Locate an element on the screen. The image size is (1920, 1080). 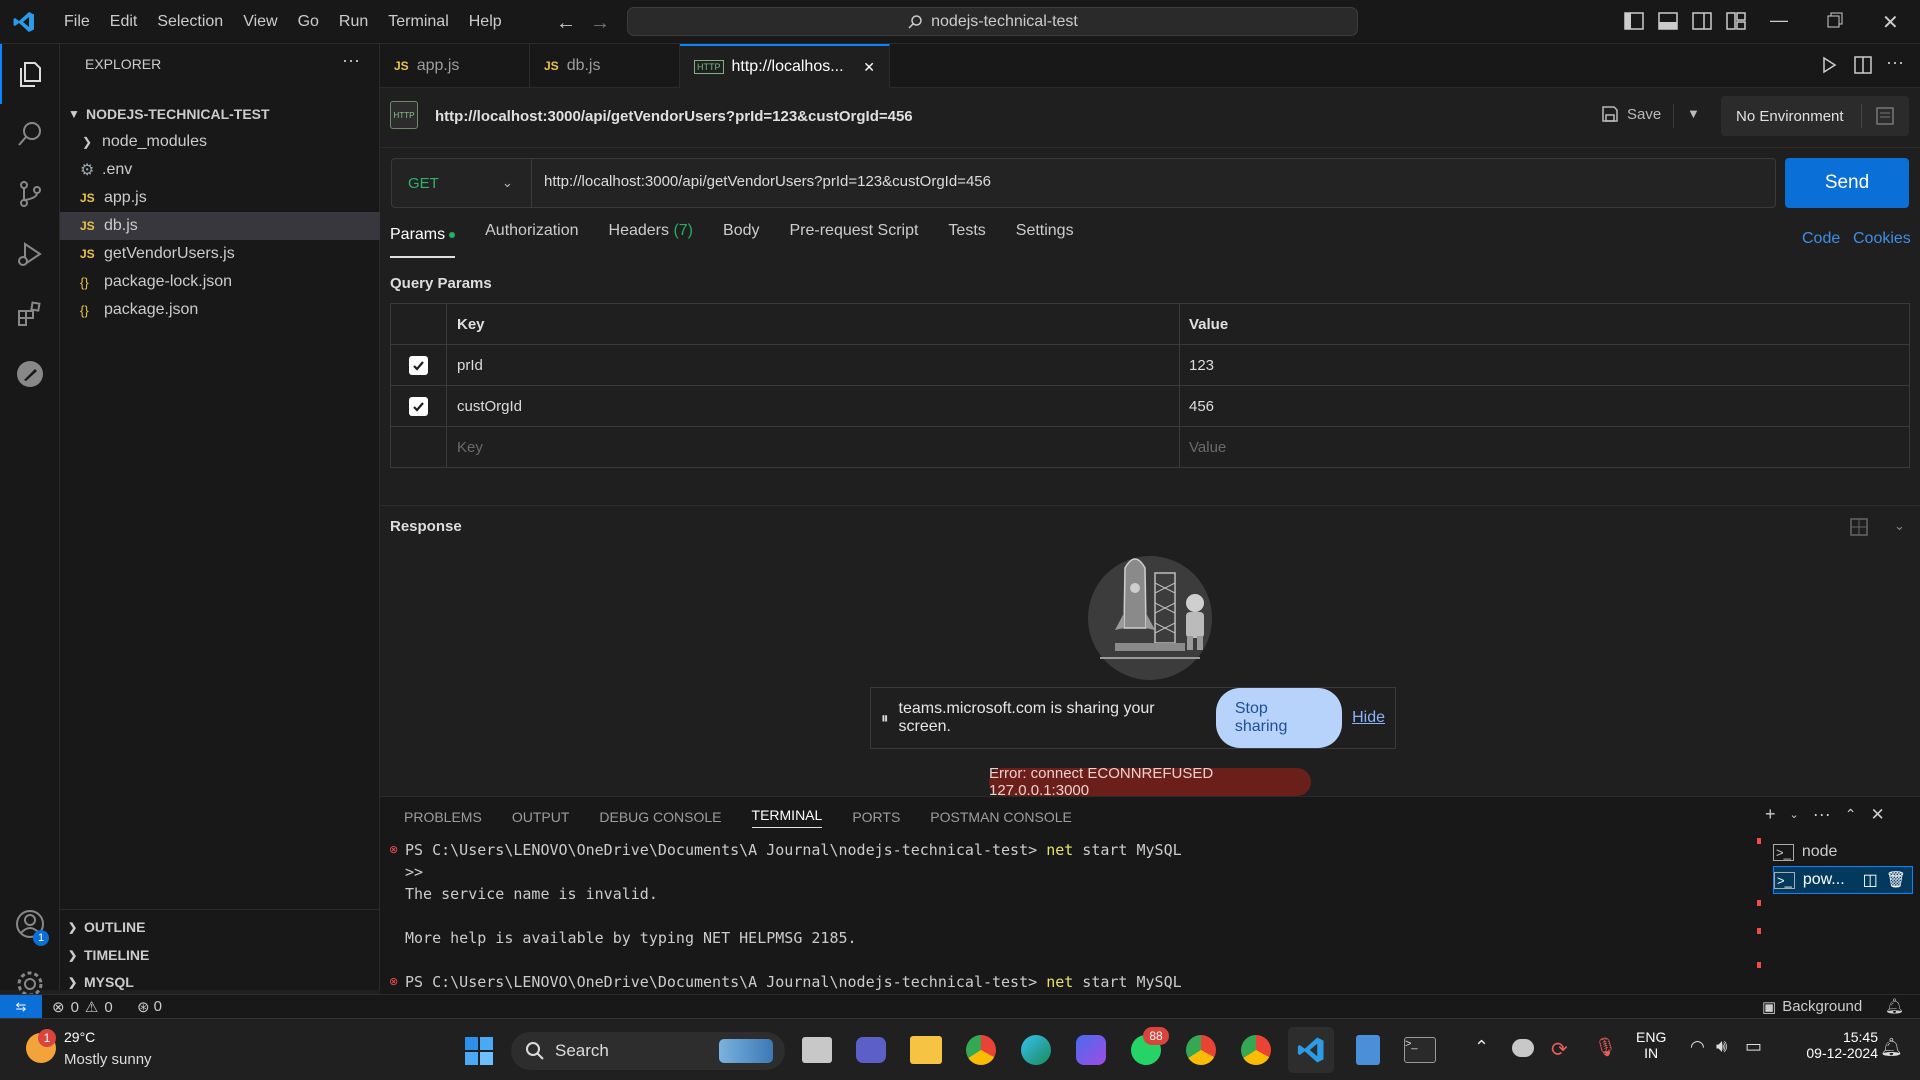
tab-tests: Tests is located at coordinates (966, 240).